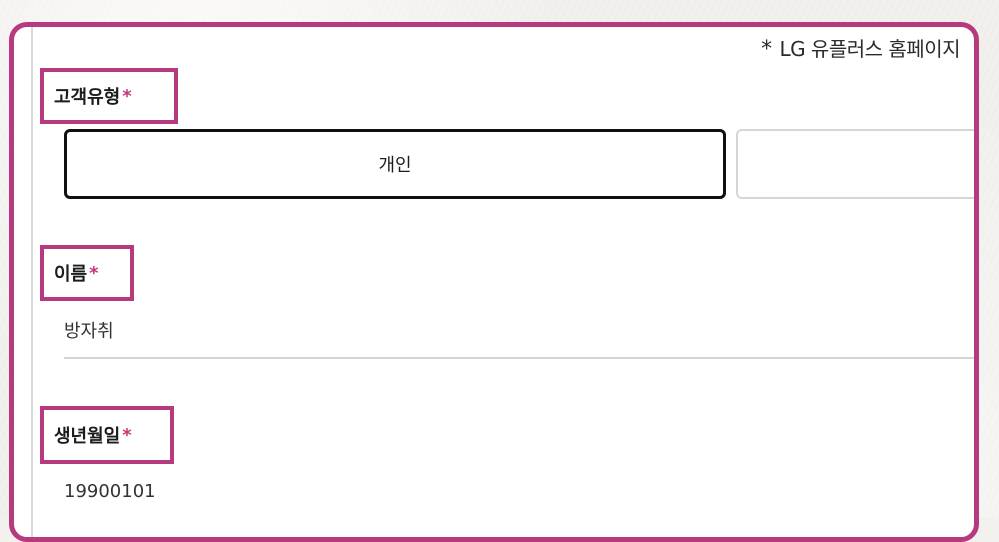  I want to click on customer-type-label-text: 고객유형, so click(87, 97).